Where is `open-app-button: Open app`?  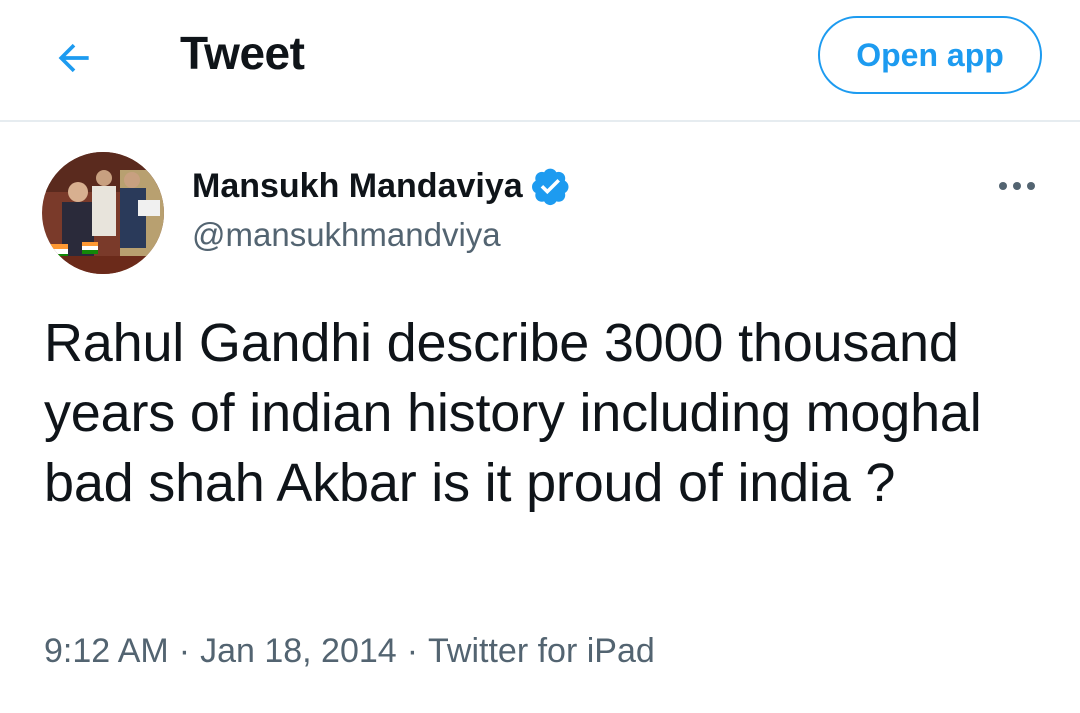
open-app-button: Open app is located at coordinates (930, 55).